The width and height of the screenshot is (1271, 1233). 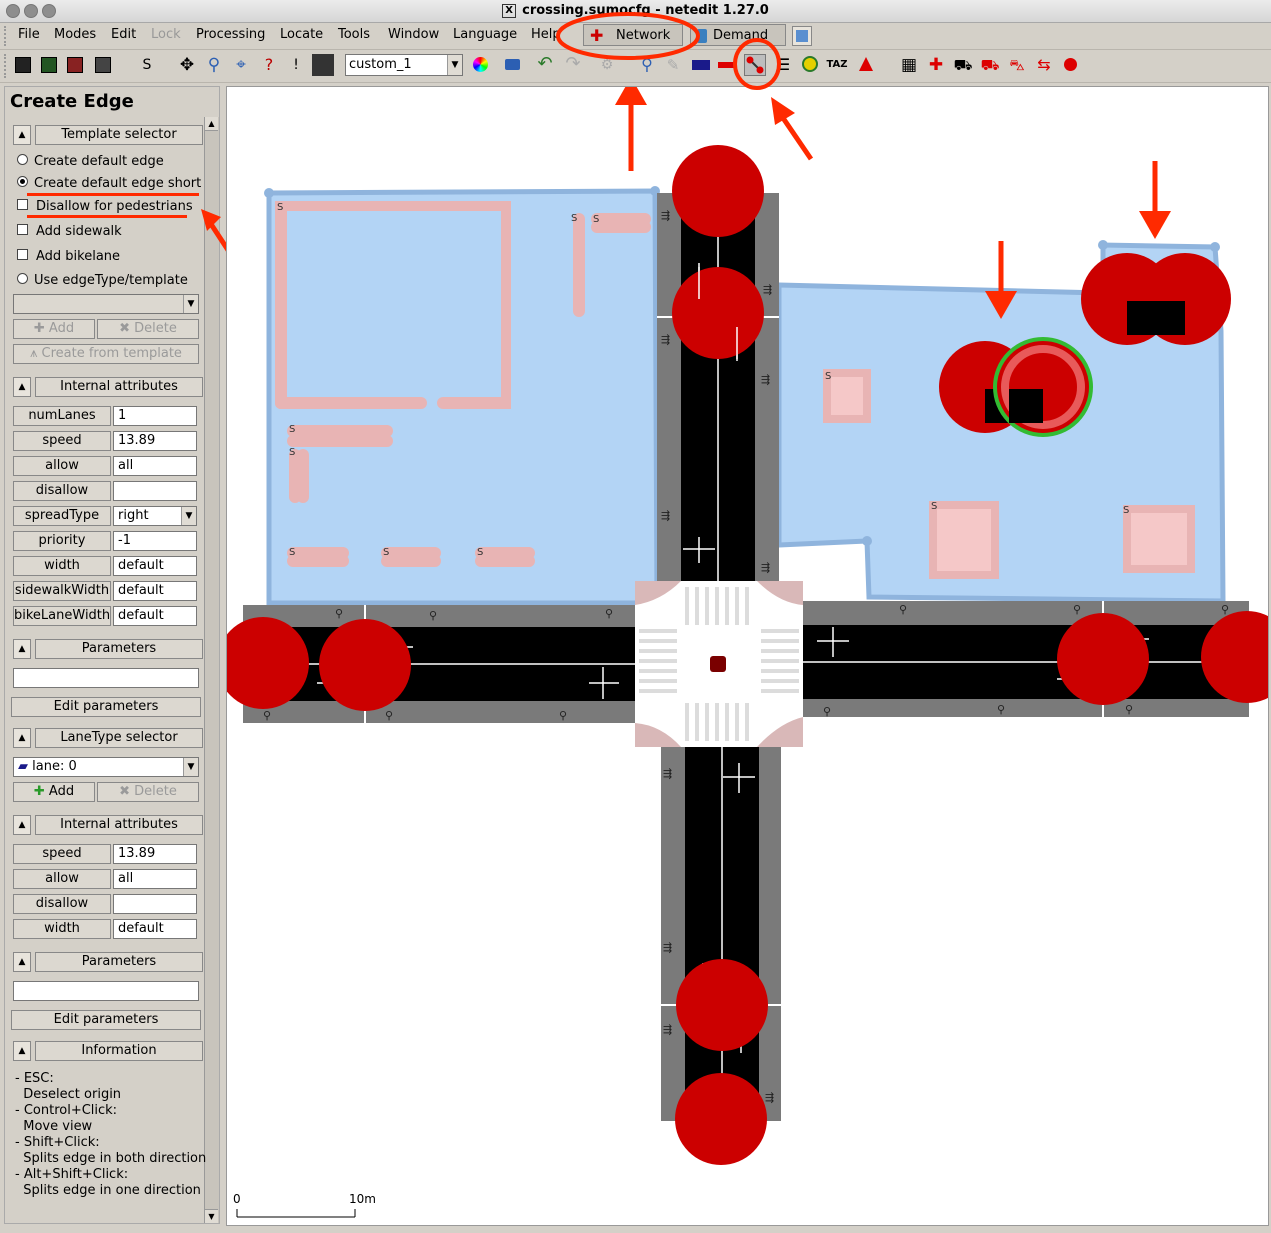 I want to click on attr-input: -1, so click(x=155, y=541).